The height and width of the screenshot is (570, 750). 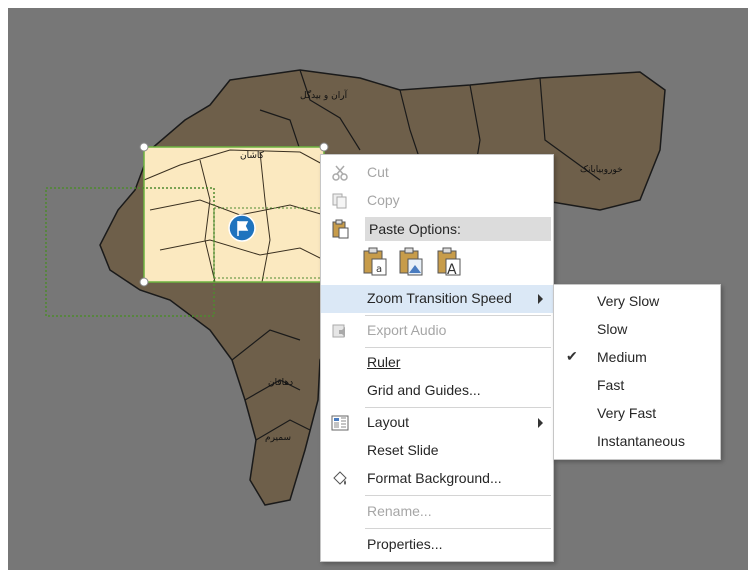 What do you see at coordinates (388, 422) in the screenshot?
I see `menu-label: Layout` at bounding box center [388, 422].